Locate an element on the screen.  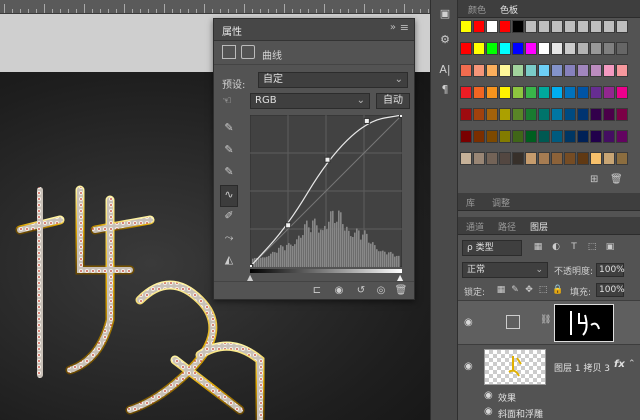
tab-adjustments: 调整 is located at coordinates (501, 202).